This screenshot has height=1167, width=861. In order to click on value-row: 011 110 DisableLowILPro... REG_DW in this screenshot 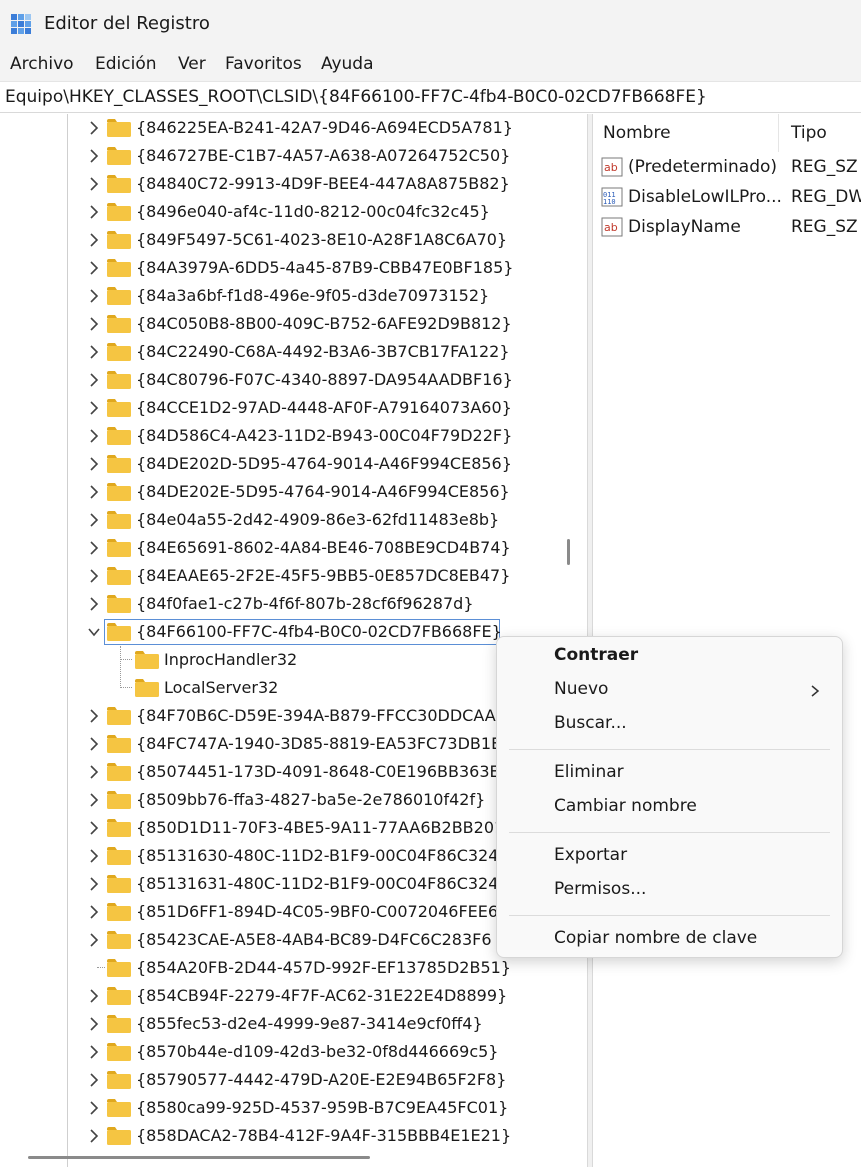, I will do `click(727, 197)`.